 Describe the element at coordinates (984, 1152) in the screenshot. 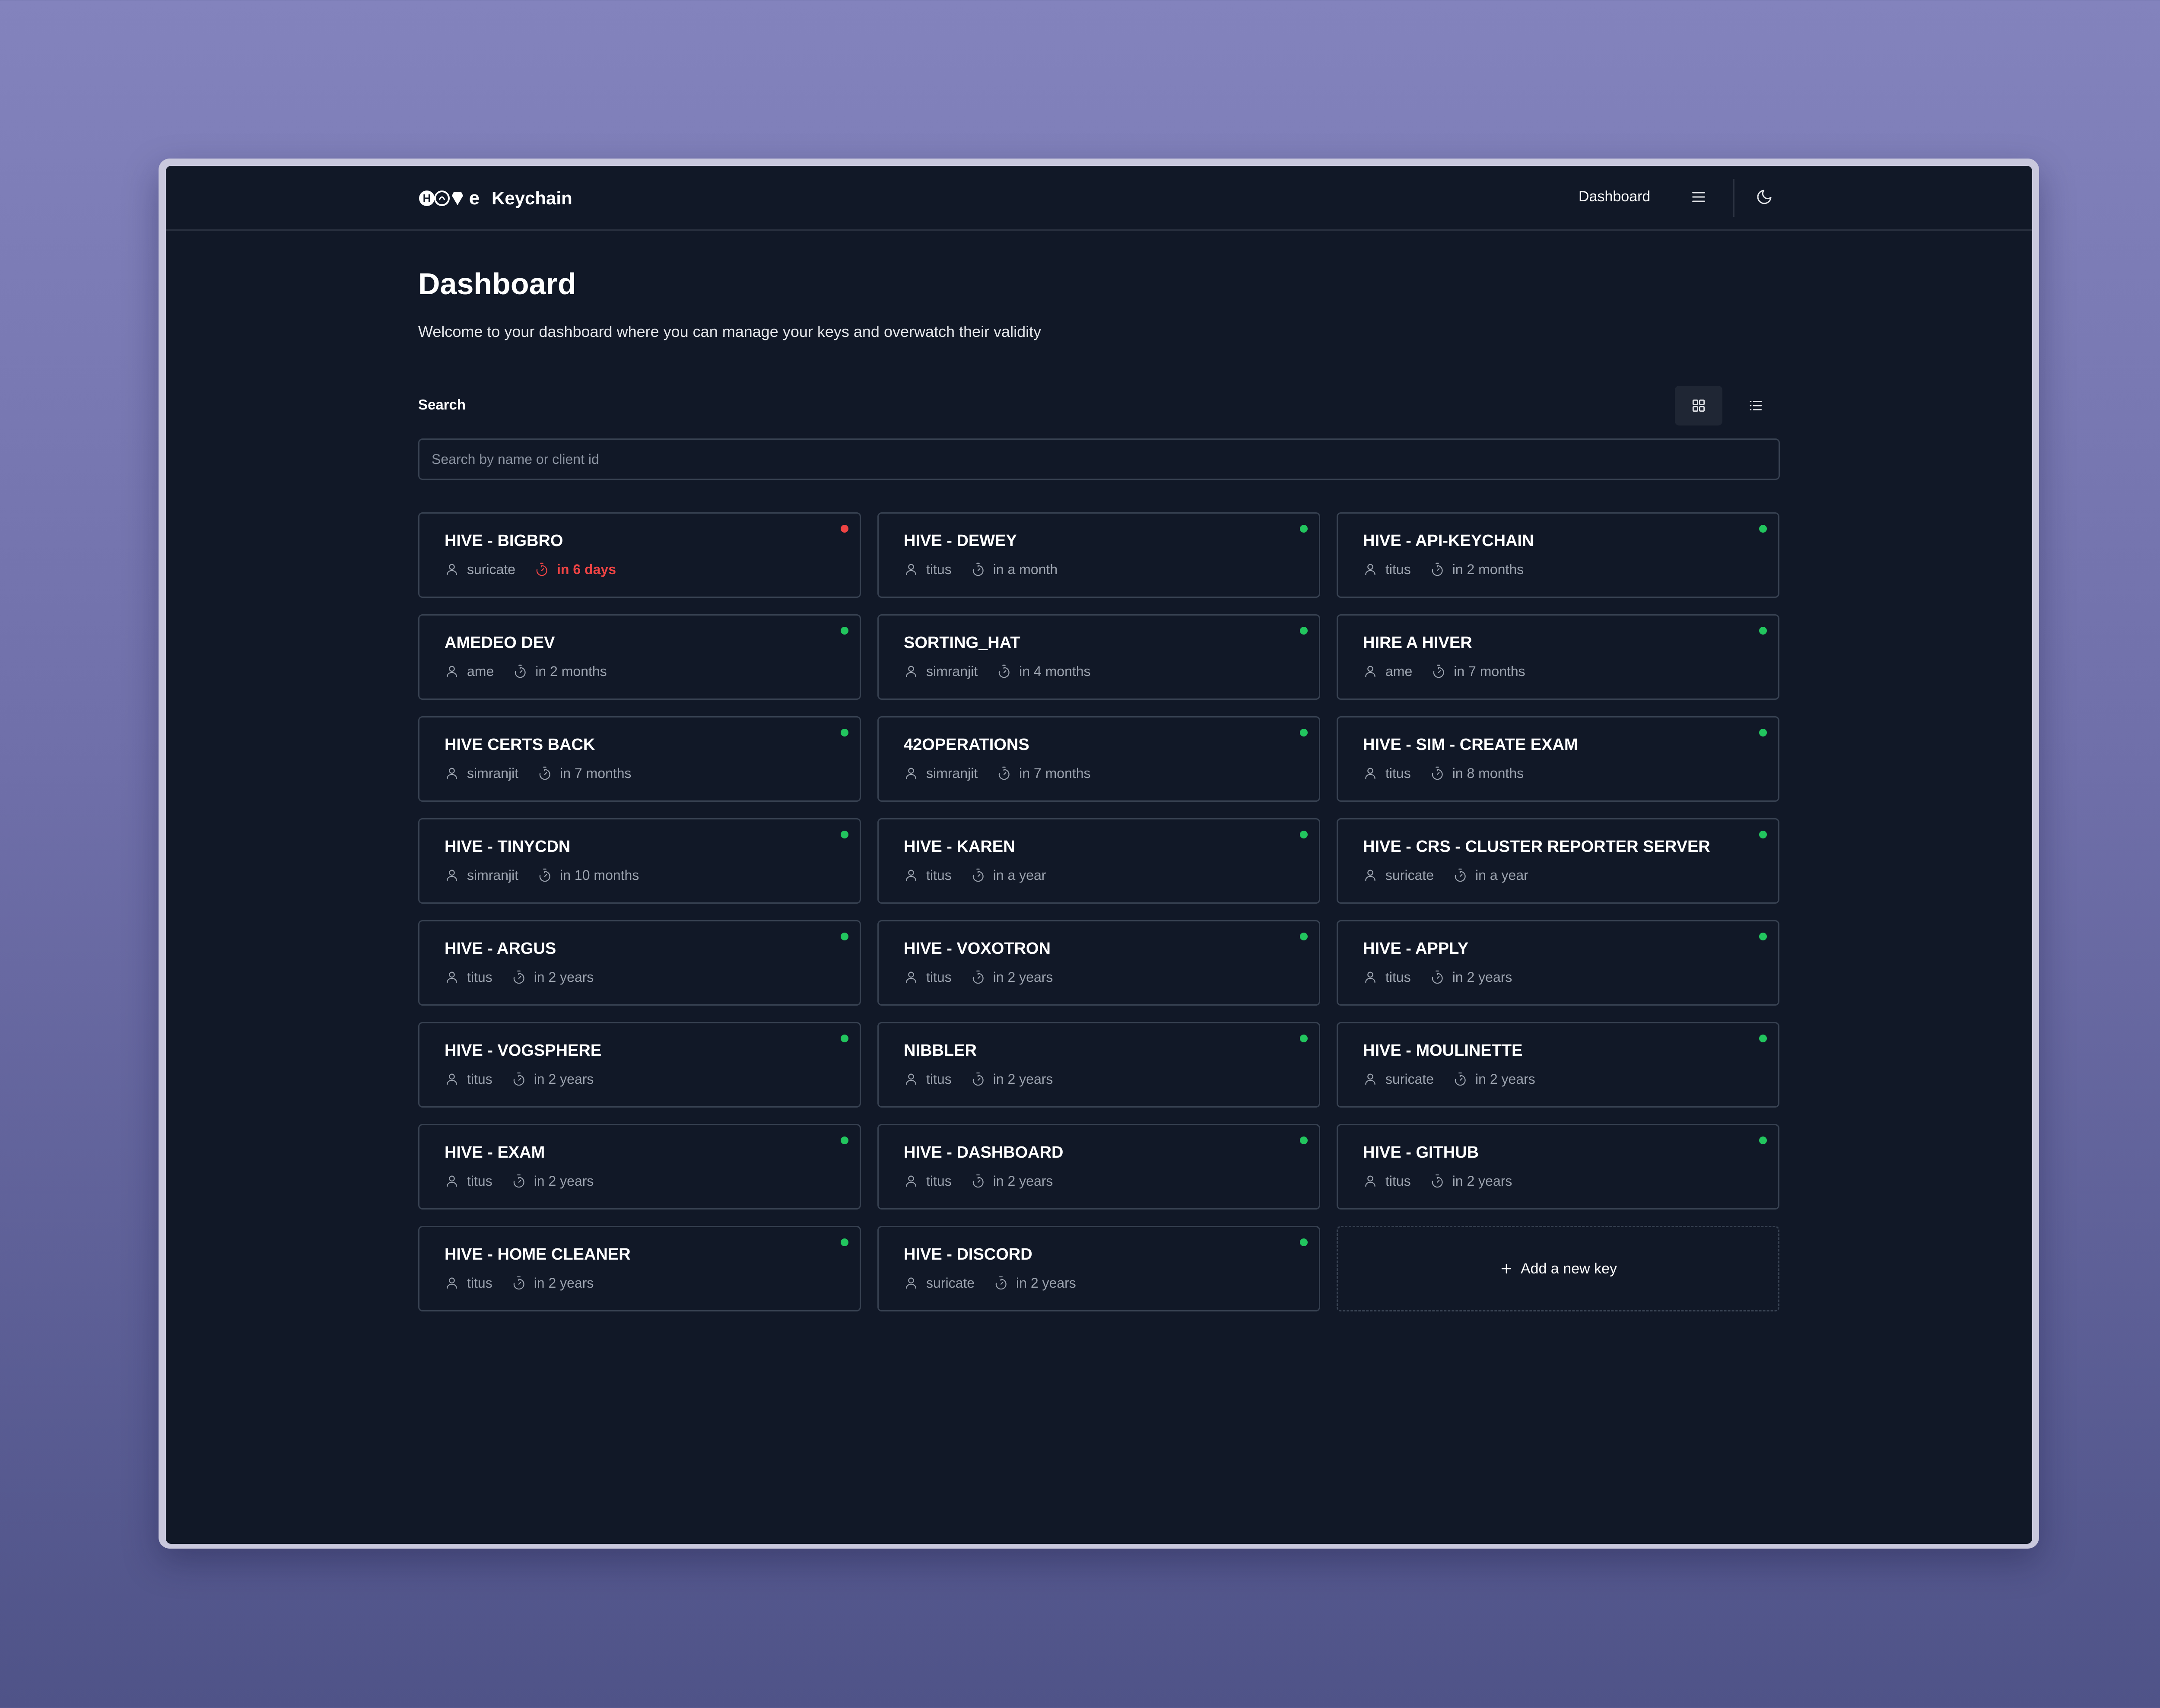

I see `key-name: HIVE - DASHBOARD` at that location.